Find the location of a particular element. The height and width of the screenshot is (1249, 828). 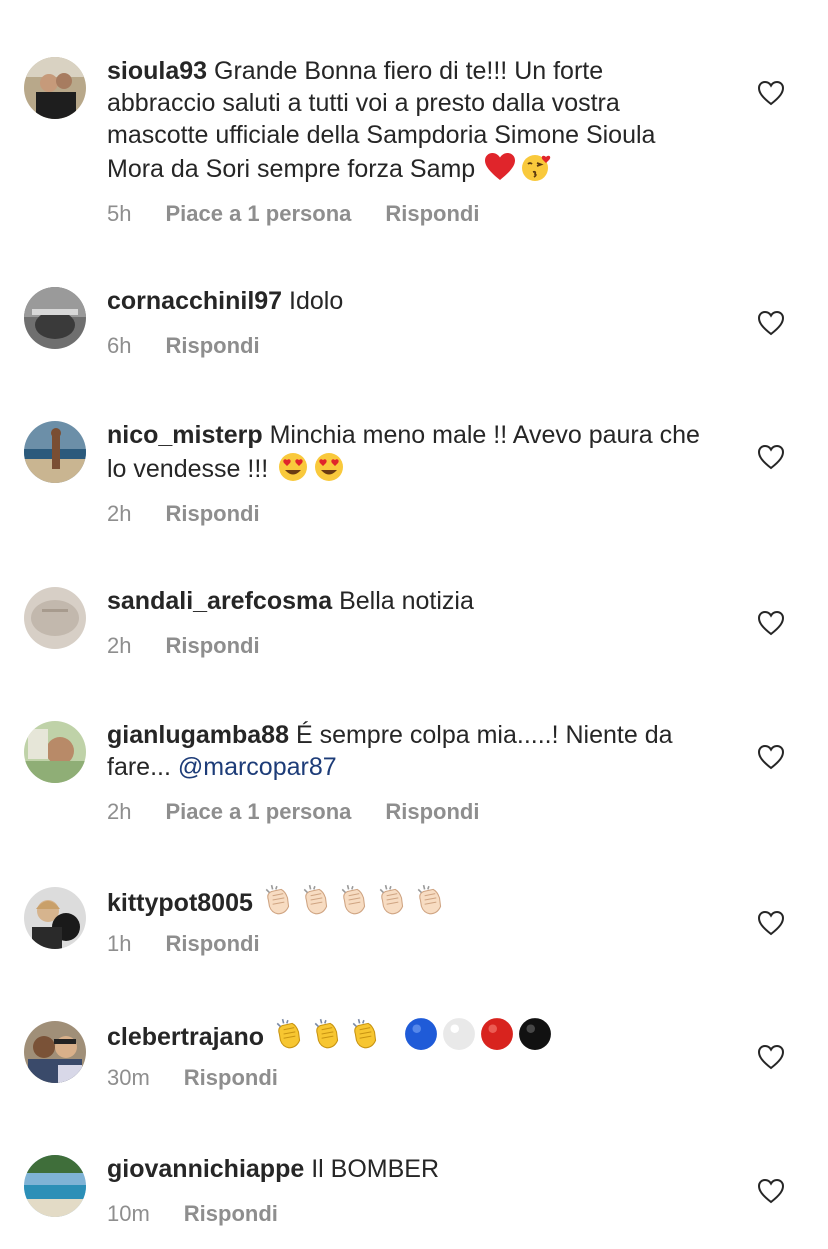

comment-meta: 6h Rispondi is located at coordinates (412, 346).